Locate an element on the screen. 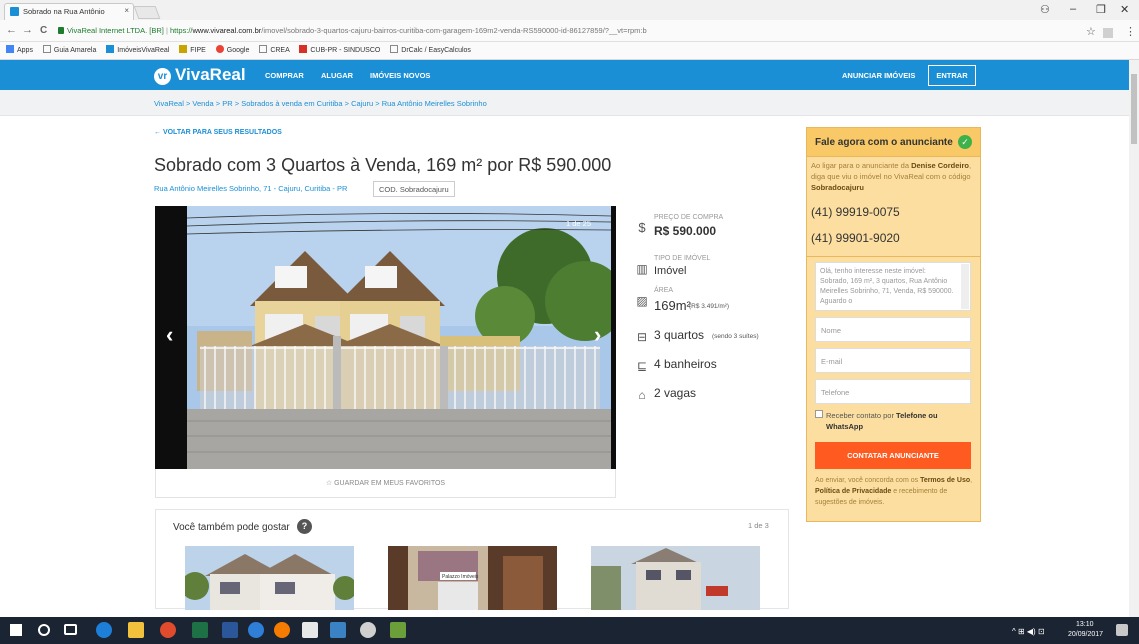 This screenshot has height=644, width=1139. logo-mark-icon: vr is located at coordinates (162, 76).